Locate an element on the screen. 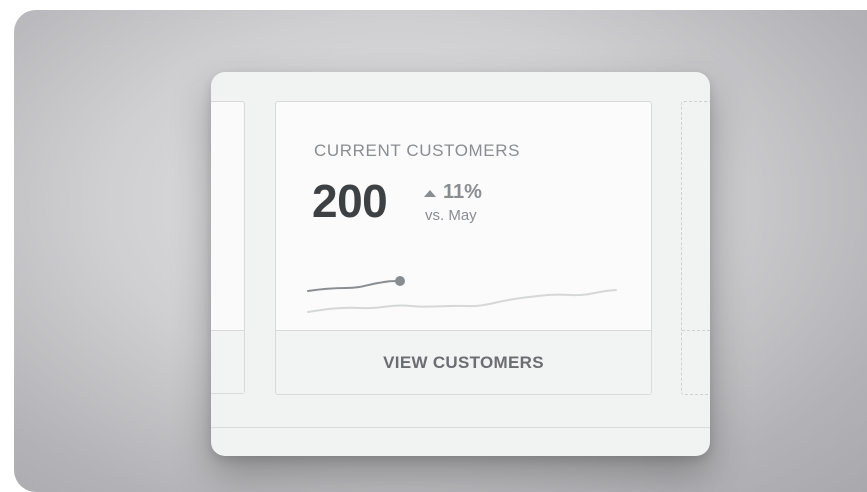  metric-label: CURRENT CUSTOMERS is located at coordinates (417, 150).